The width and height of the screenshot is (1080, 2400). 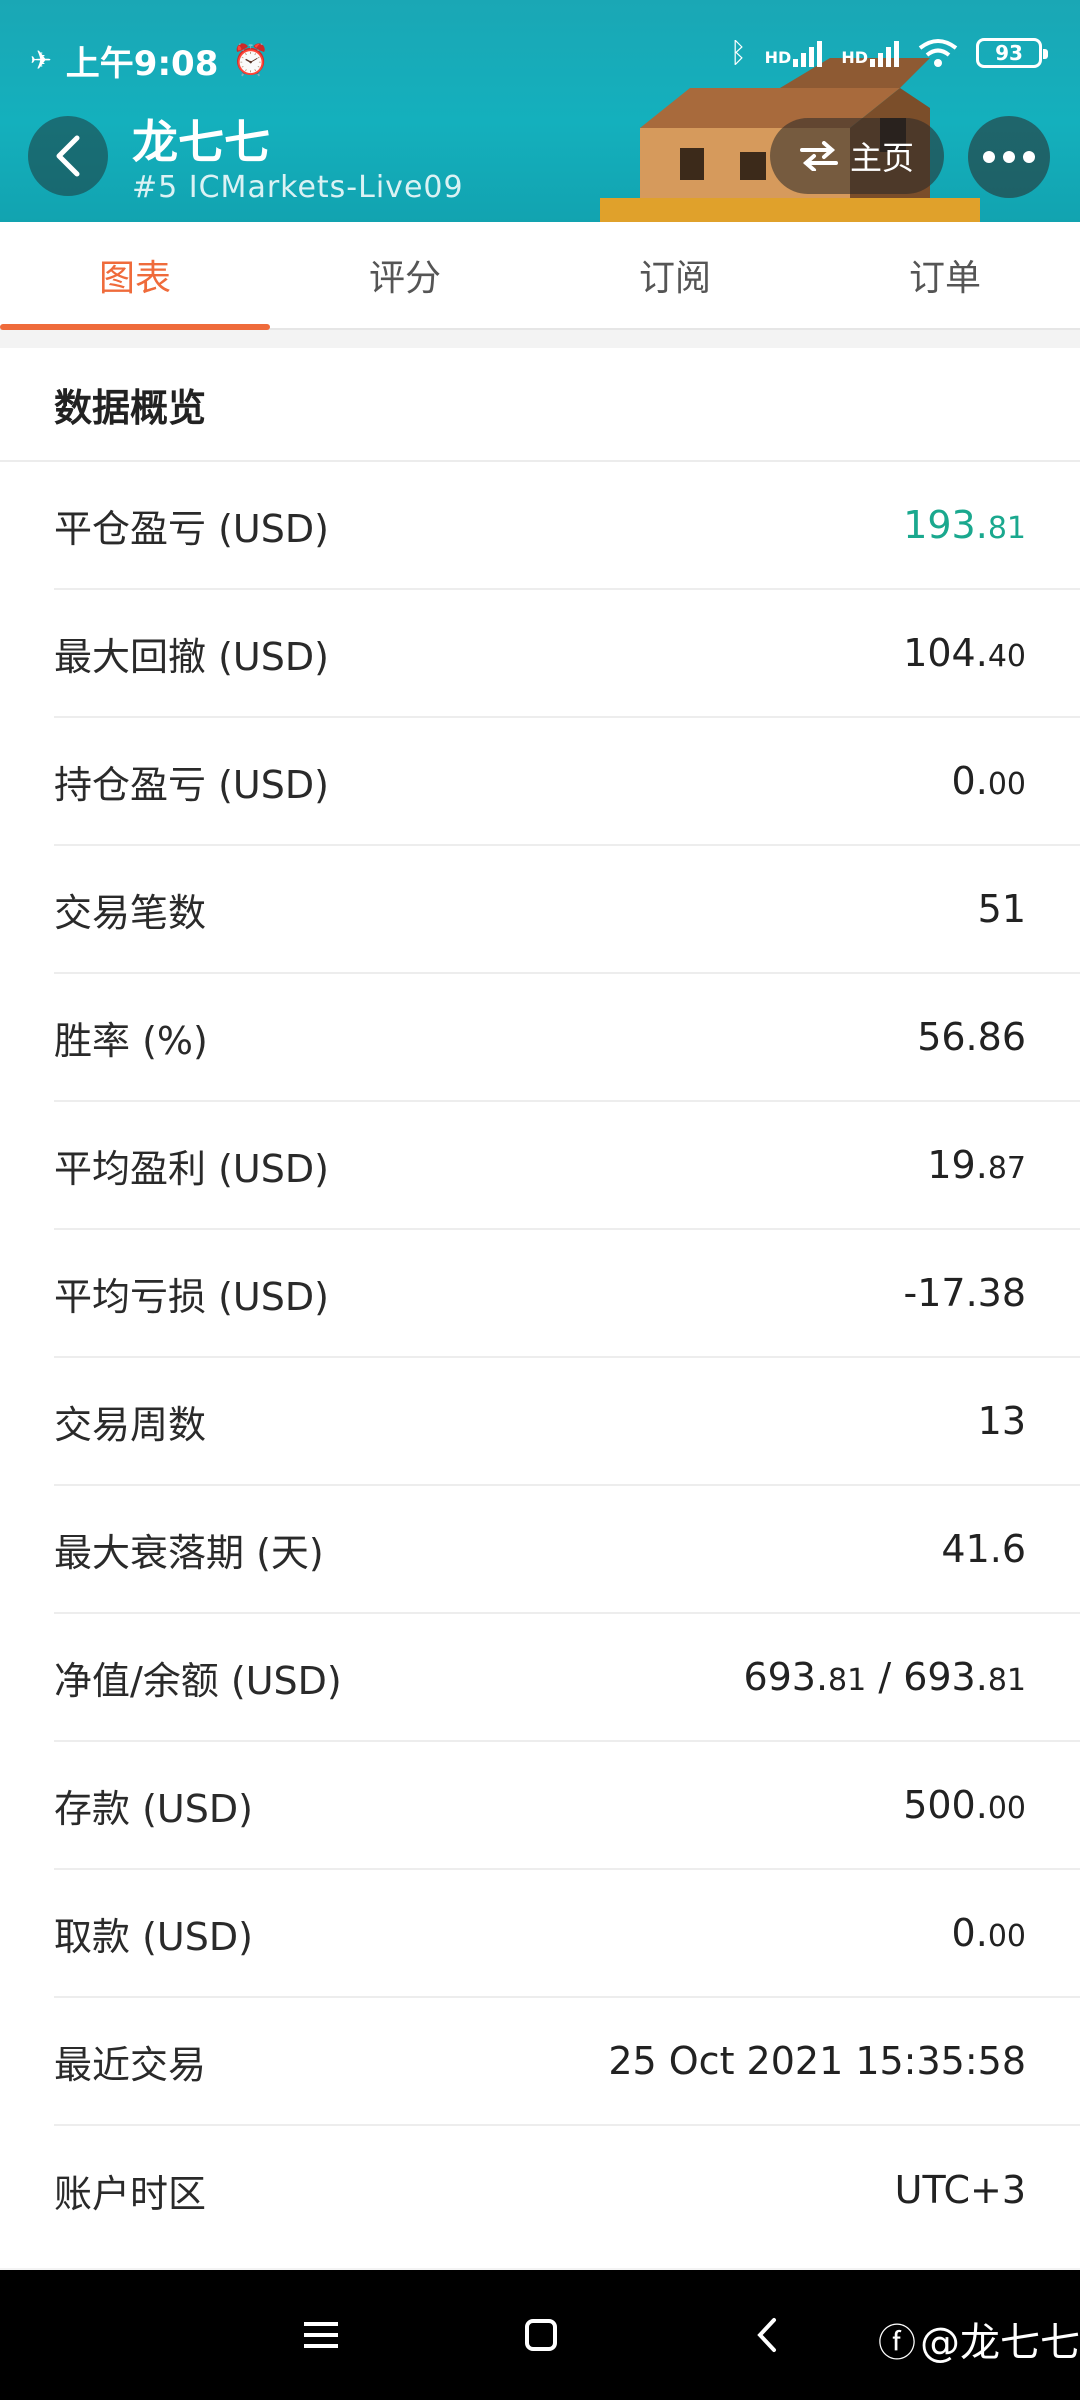 What do you see at coordinates (567, 1934) in the screenshot?
I see `list-item: 取款 (USD) 0.00` at bounding box center [567, 1934].